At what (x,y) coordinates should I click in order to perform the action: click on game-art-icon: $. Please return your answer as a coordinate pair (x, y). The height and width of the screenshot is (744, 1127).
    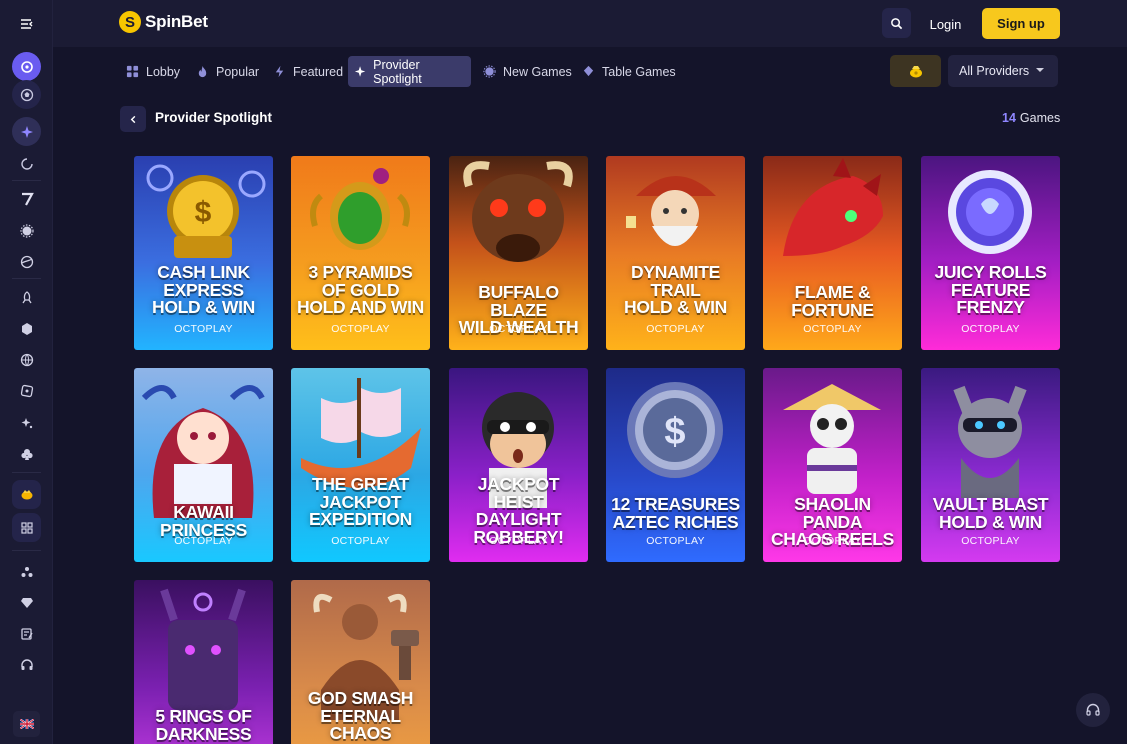
    Looking at the image, I should click on (206, 211).